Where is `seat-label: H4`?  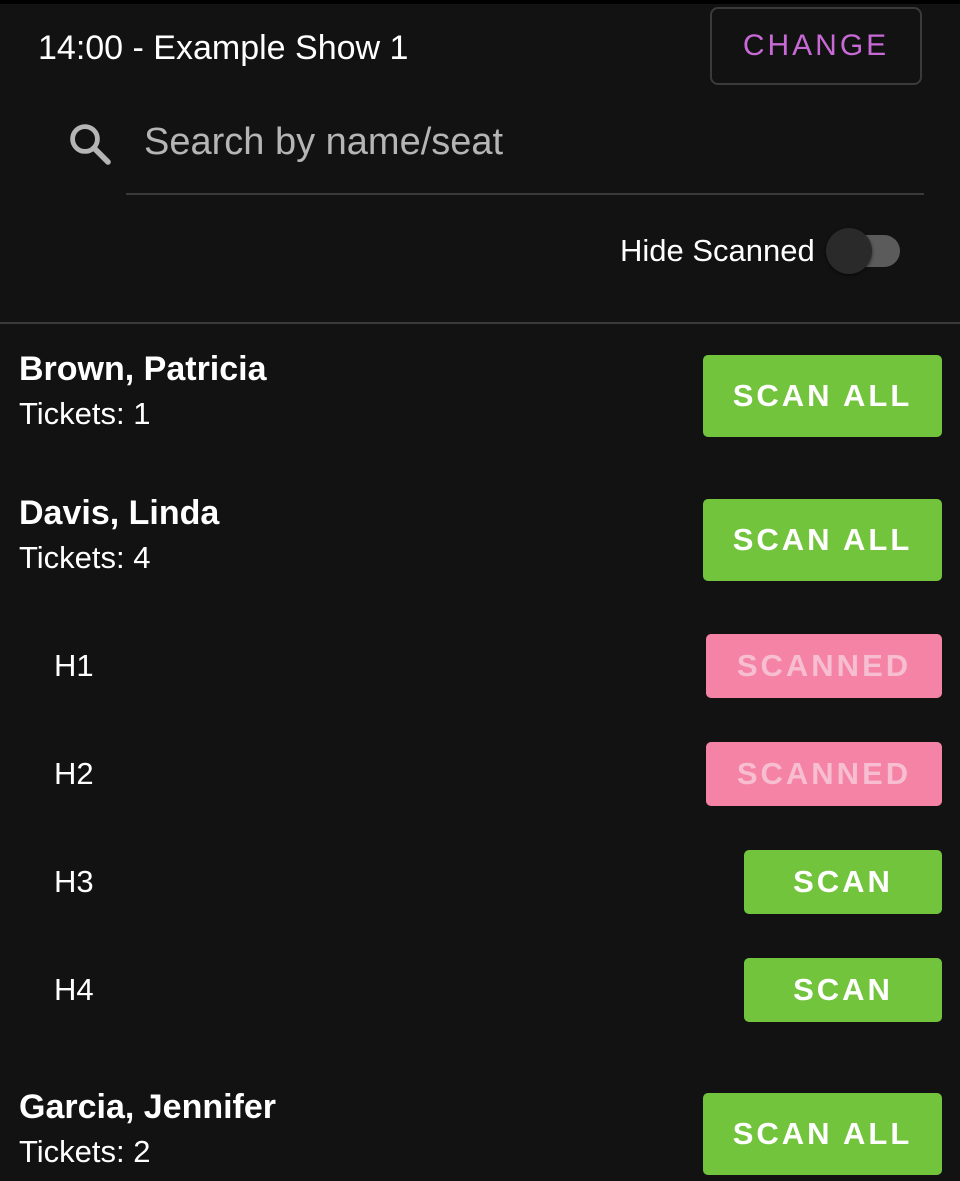 seat-label: H4 is located at coordinates (74, 989).